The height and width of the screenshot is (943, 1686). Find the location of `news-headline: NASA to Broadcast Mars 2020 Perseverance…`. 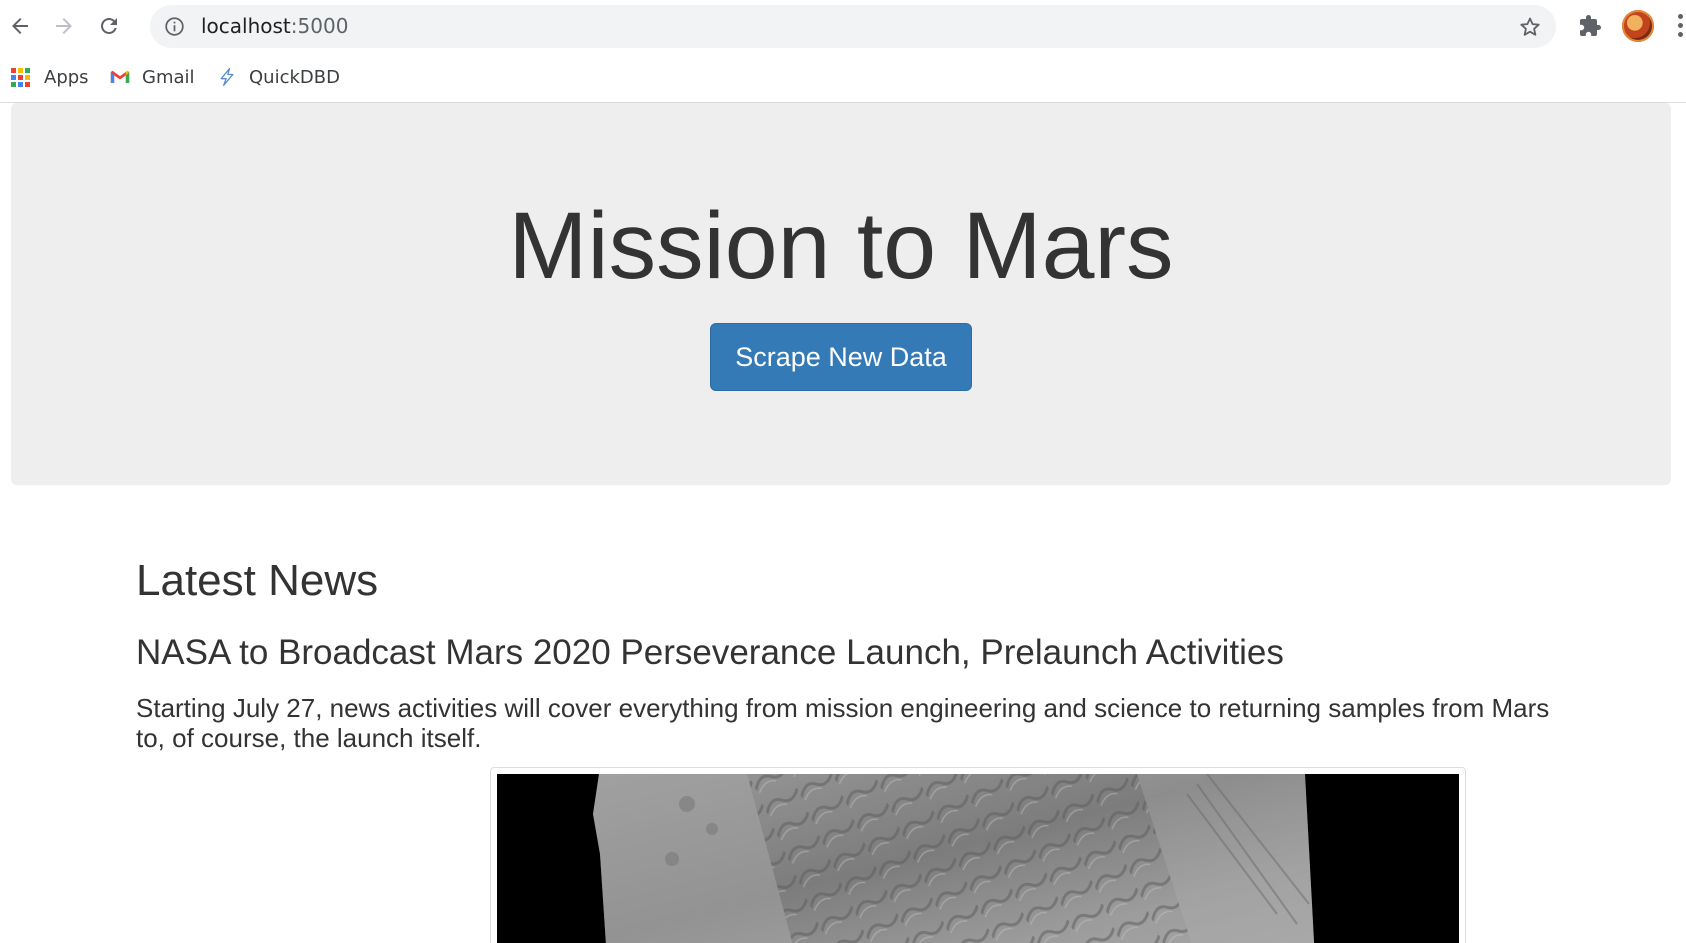

news-headline: NASA to Broadcast Mars 2020 Perseverance… is located at coordinates (710, 652).